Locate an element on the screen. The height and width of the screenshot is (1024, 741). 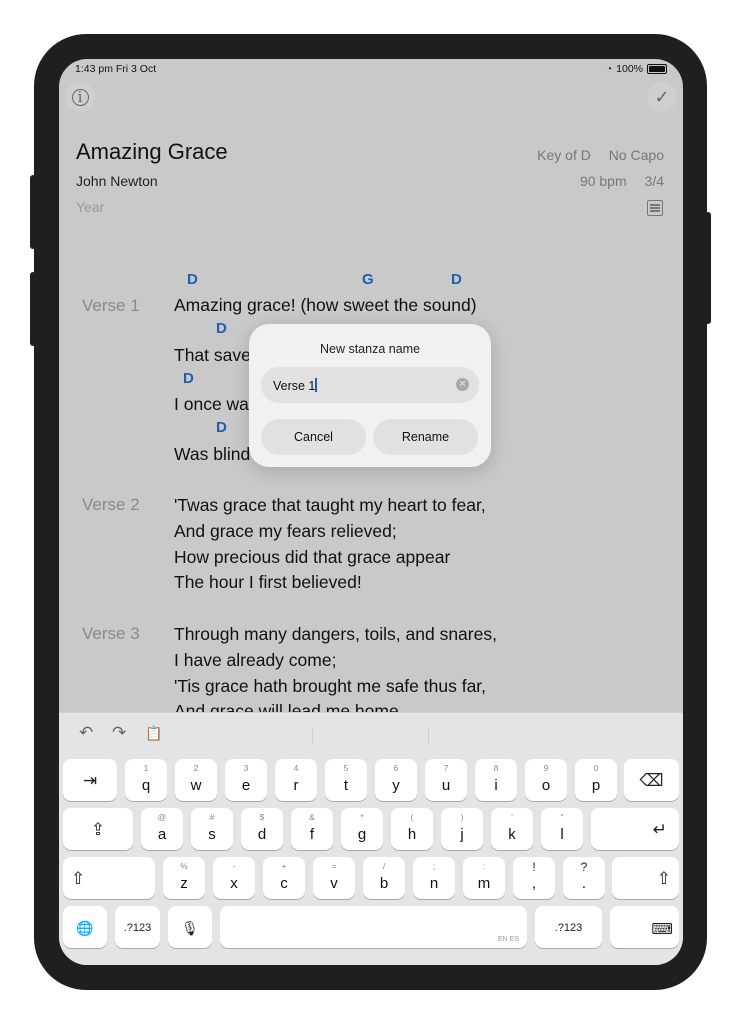
key-j: ) j is located at coordinates (462, 829).